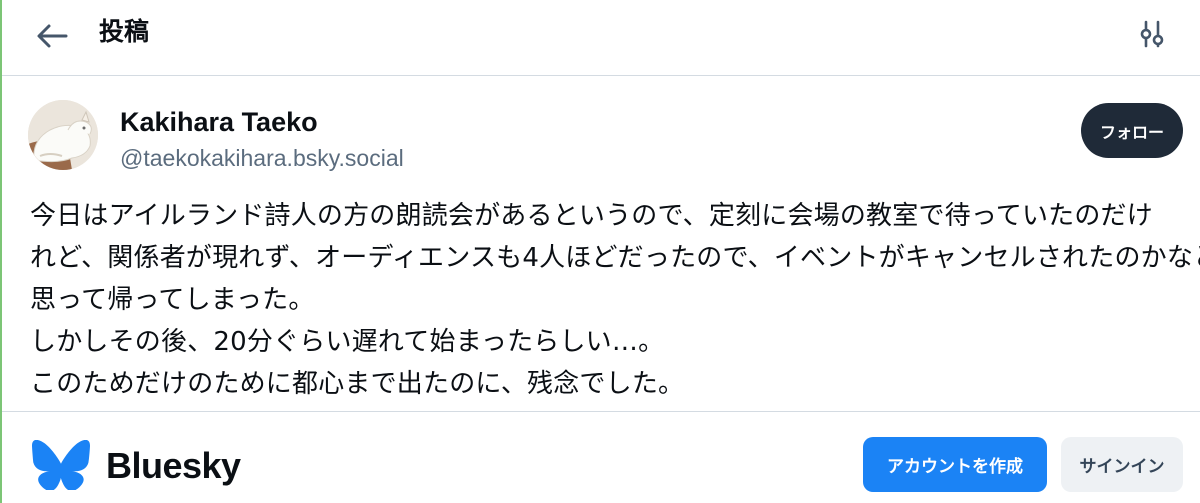 This screenshot has height=503, width=1200. Describe the element at coordinates (173, 465) in the screenshot. I see `brand-name: Bluesky` at that location.